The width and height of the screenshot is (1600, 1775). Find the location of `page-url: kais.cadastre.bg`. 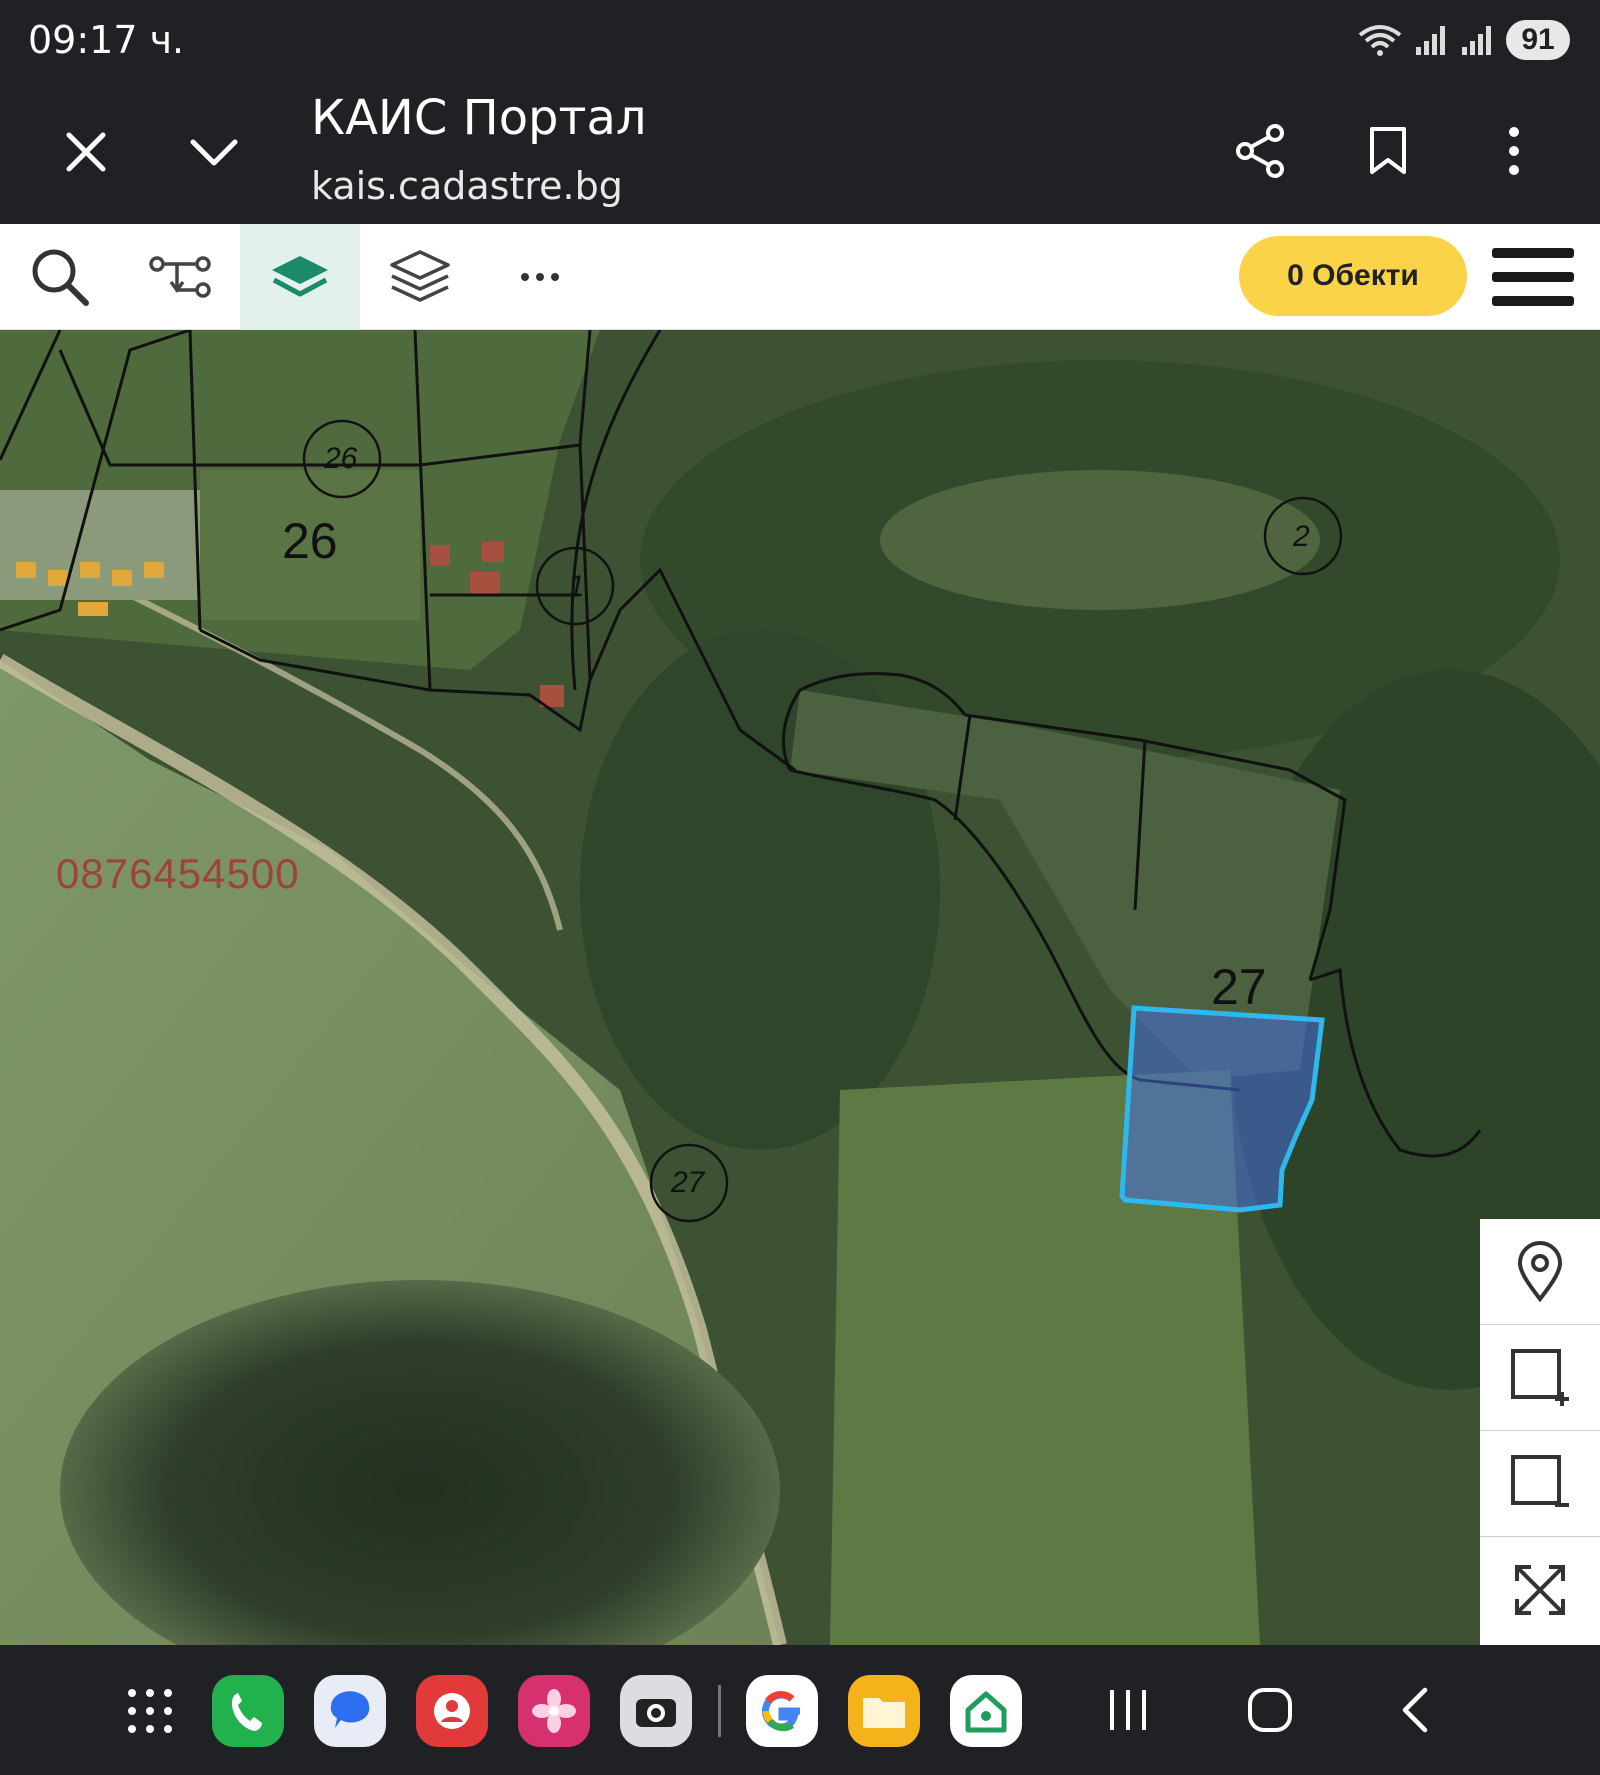

page-url: kais.cadastre.bg is located at coordinates (467, 186).